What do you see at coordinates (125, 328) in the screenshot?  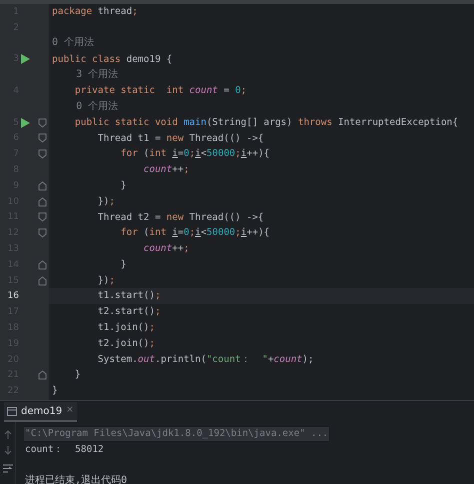 I see `code-line: t1.join();` at bounding box center [125, 328].